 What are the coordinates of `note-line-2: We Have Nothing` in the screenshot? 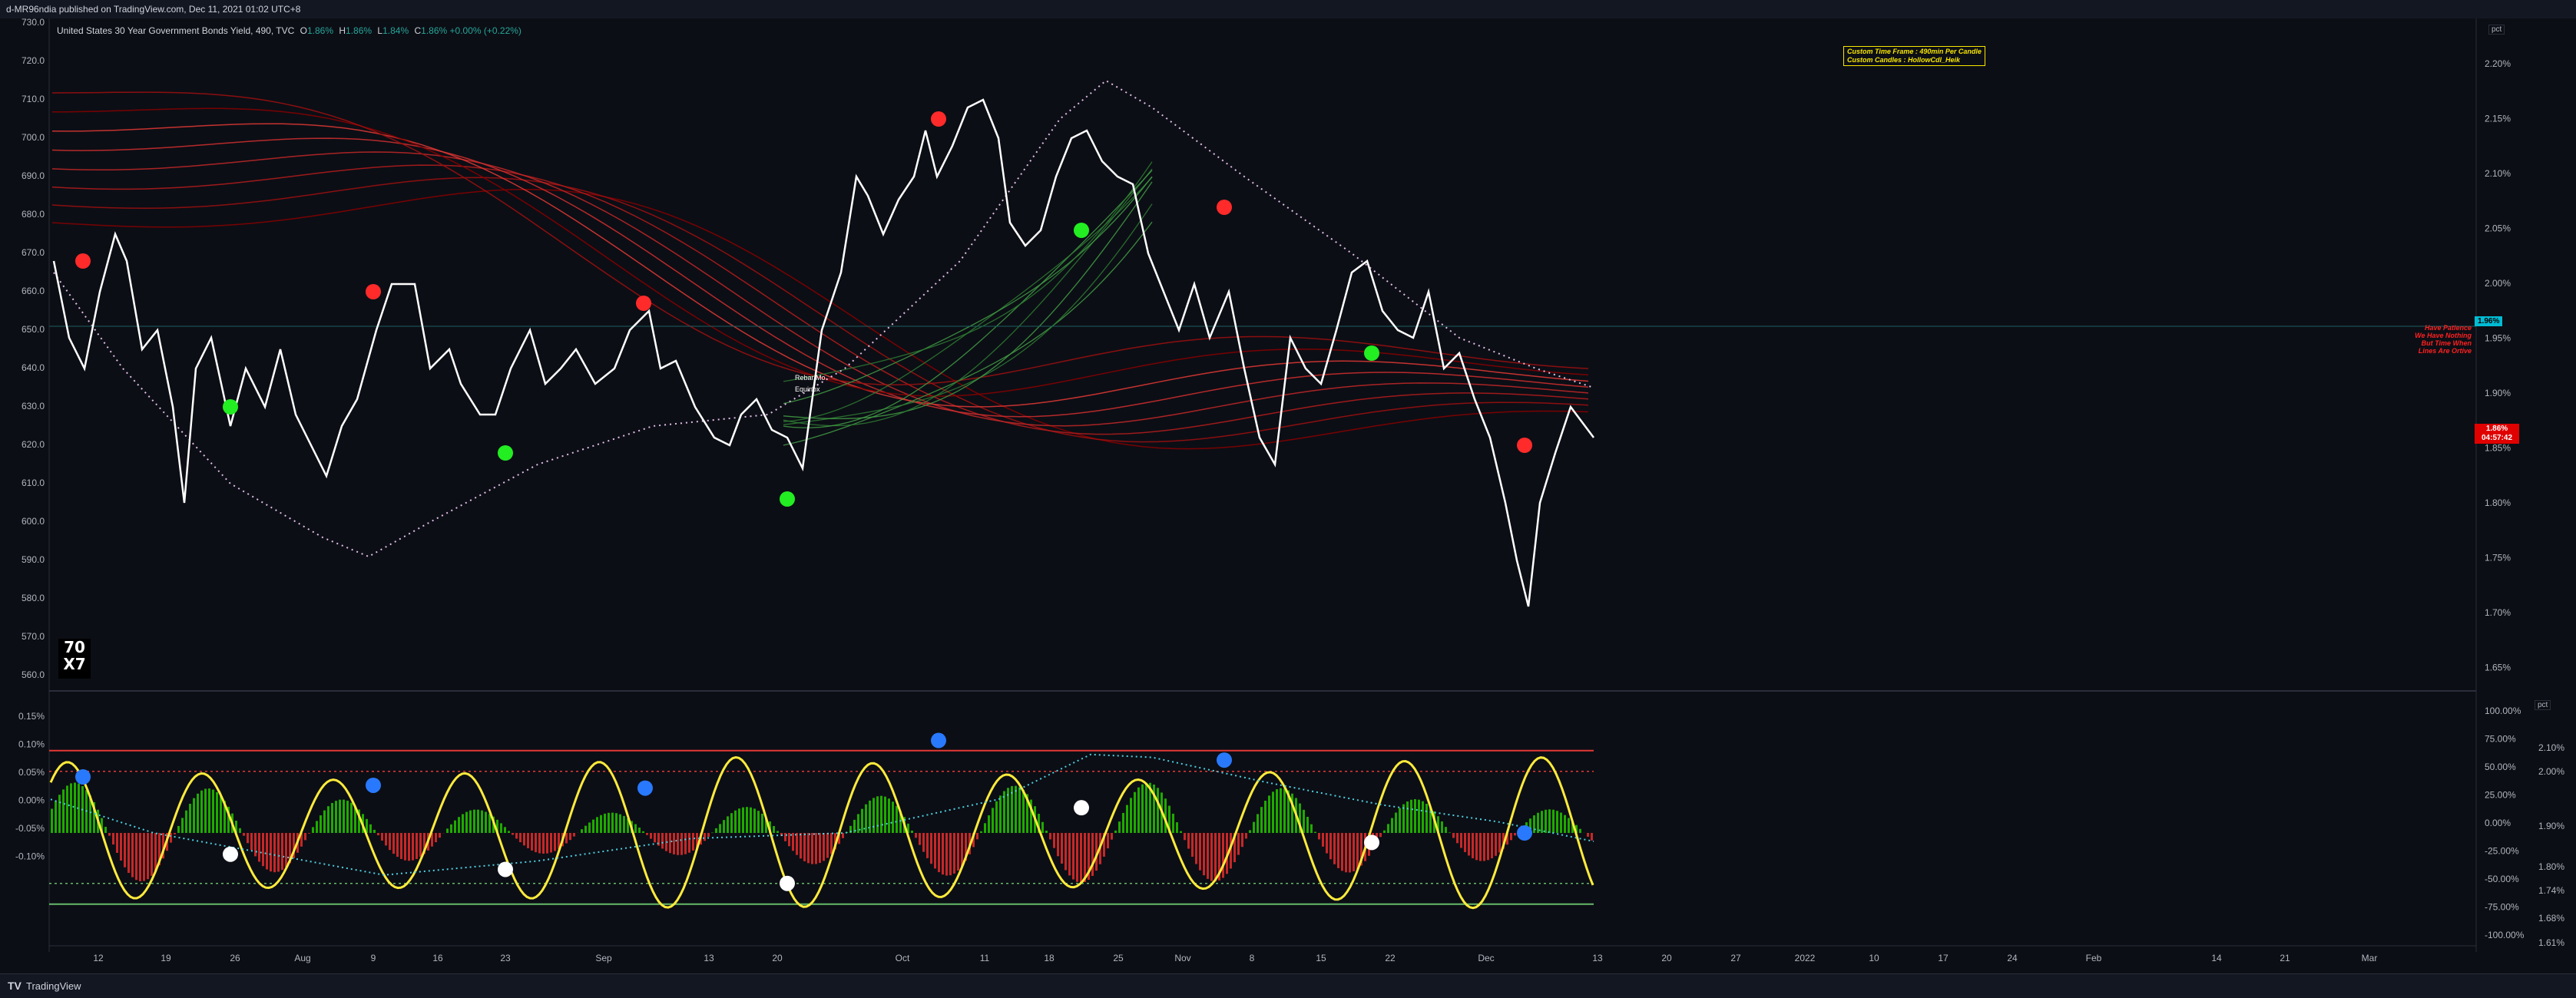 It's located at (2422, 335).